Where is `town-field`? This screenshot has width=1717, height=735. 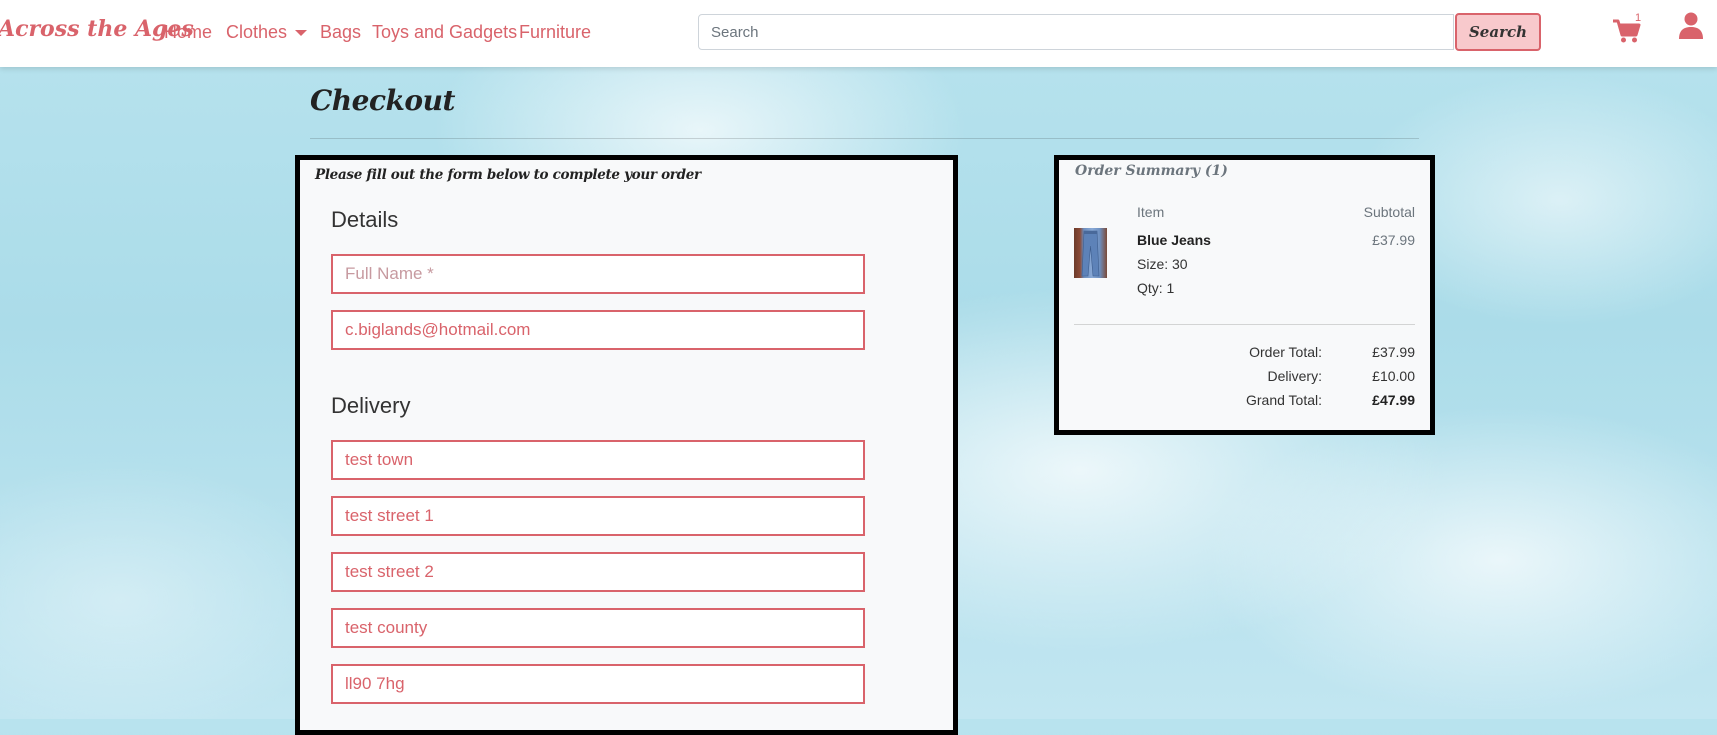
town-field is located at coordinates (598, 460).